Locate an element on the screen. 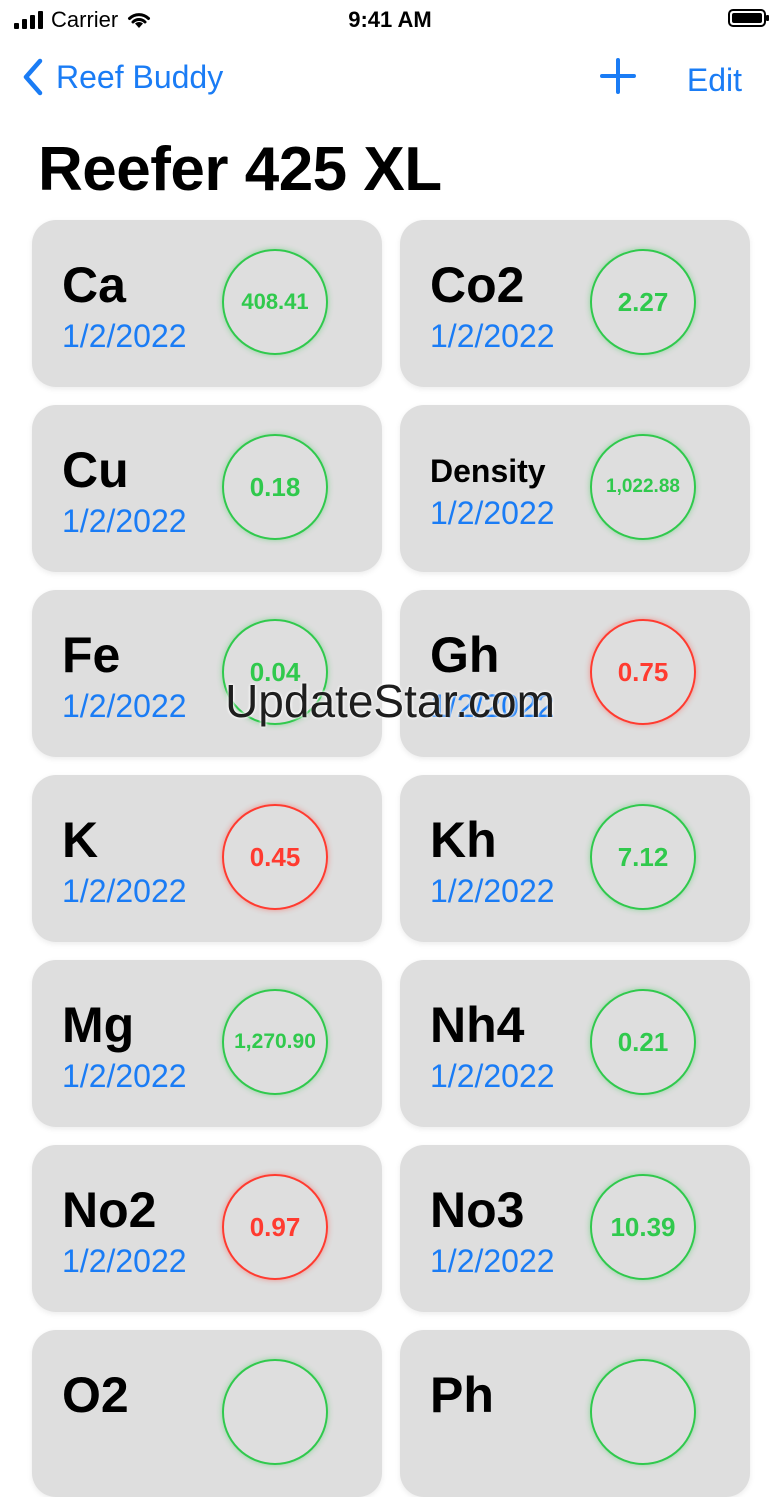 The image size is (780, 1497). value-ring: 0.45 is located at coordinates (275, 857).